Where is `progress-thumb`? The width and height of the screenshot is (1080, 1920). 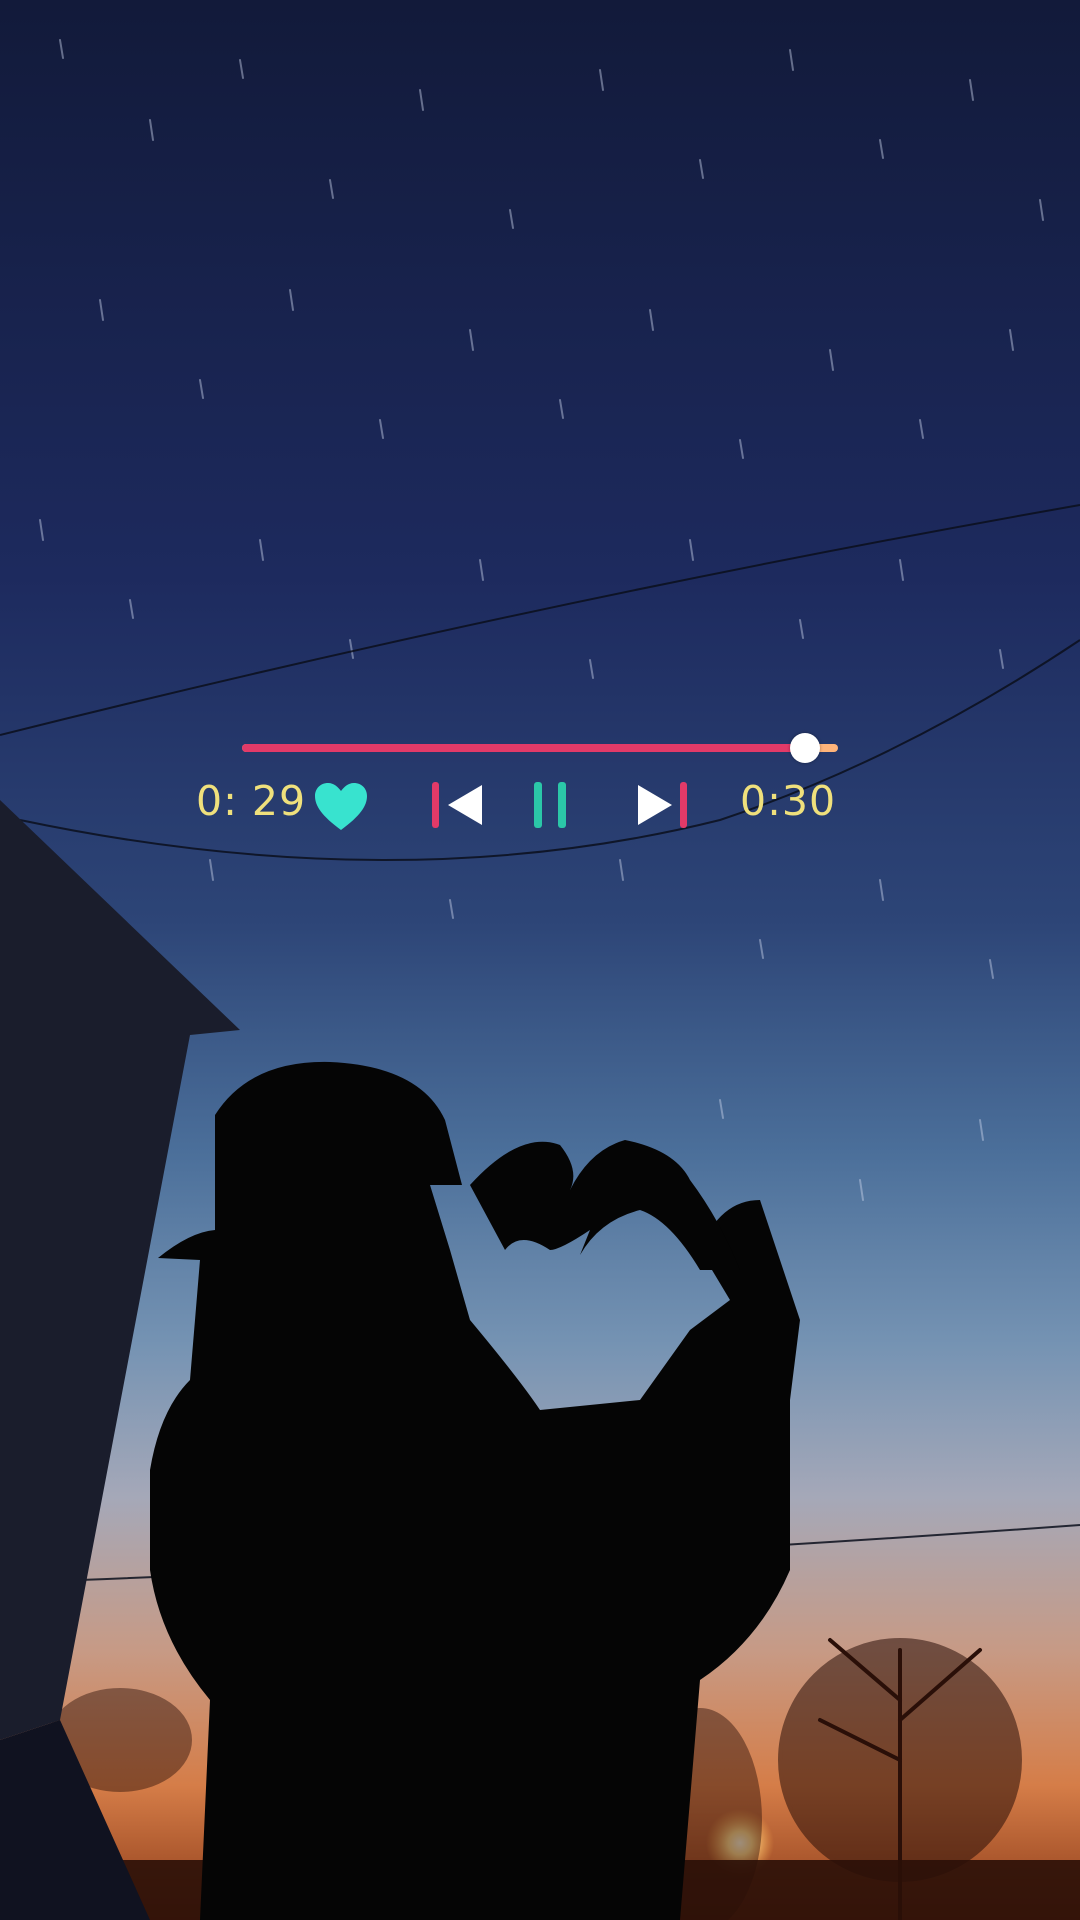 progress-thumb is located at coordinates (804, 748).